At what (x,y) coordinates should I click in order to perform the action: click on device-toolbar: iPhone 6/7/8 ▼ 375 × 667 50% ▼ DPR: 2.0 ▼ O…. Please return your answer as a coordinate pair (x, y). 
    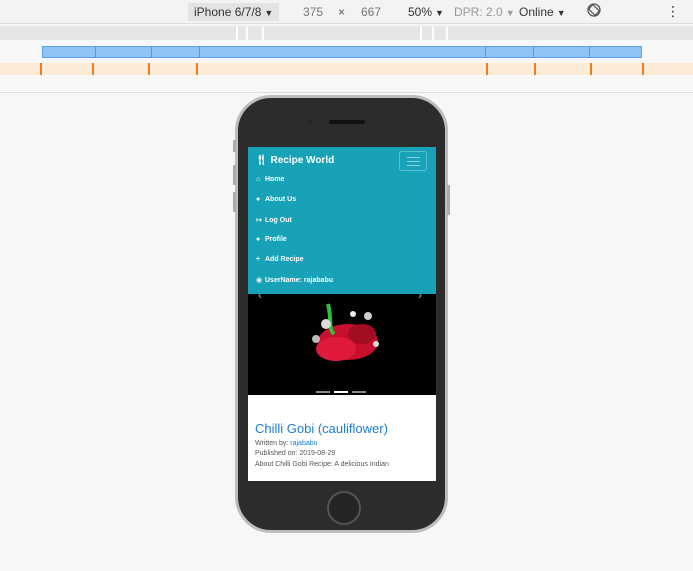
    Looking at the image, I should click on (346, 12).